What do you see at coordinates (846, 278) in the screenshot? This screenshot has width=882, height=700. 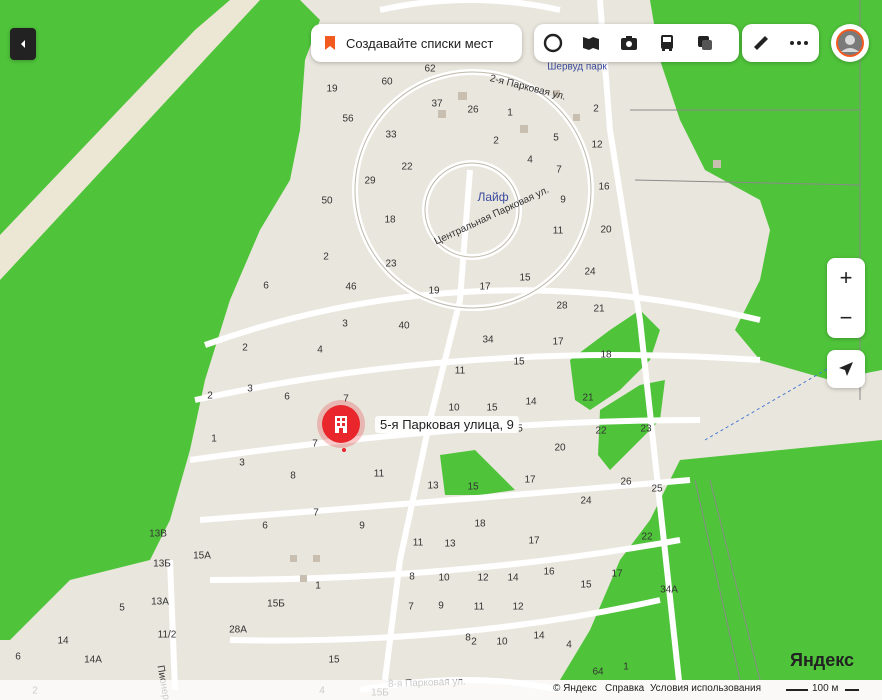 I see `zoom-in-button: +` at bounding box center [846, 278].